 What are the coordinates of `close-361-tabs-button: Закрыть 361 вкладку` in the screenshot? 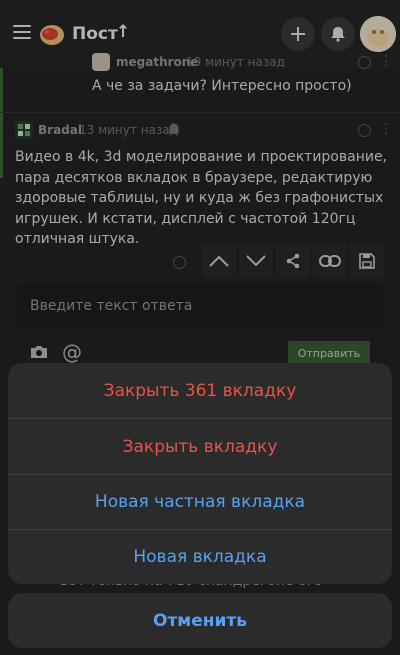 It's located at (200, 390).